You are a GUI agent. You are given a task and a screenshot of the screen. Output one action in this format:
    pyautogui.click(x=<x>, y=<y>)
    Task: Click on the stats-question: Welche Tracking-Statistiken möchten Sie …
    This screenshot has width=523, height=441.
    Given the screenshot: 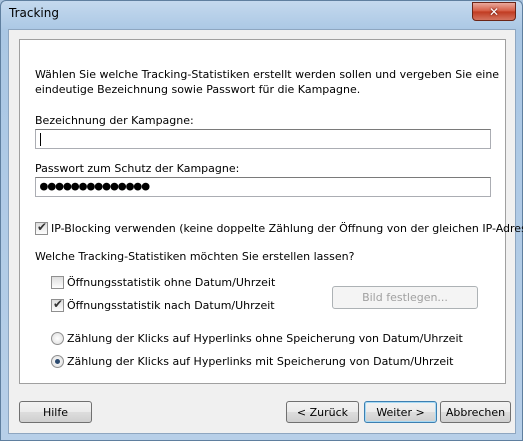 What is the action you would take?
    pyautogui.click(x=195, y=256)
    